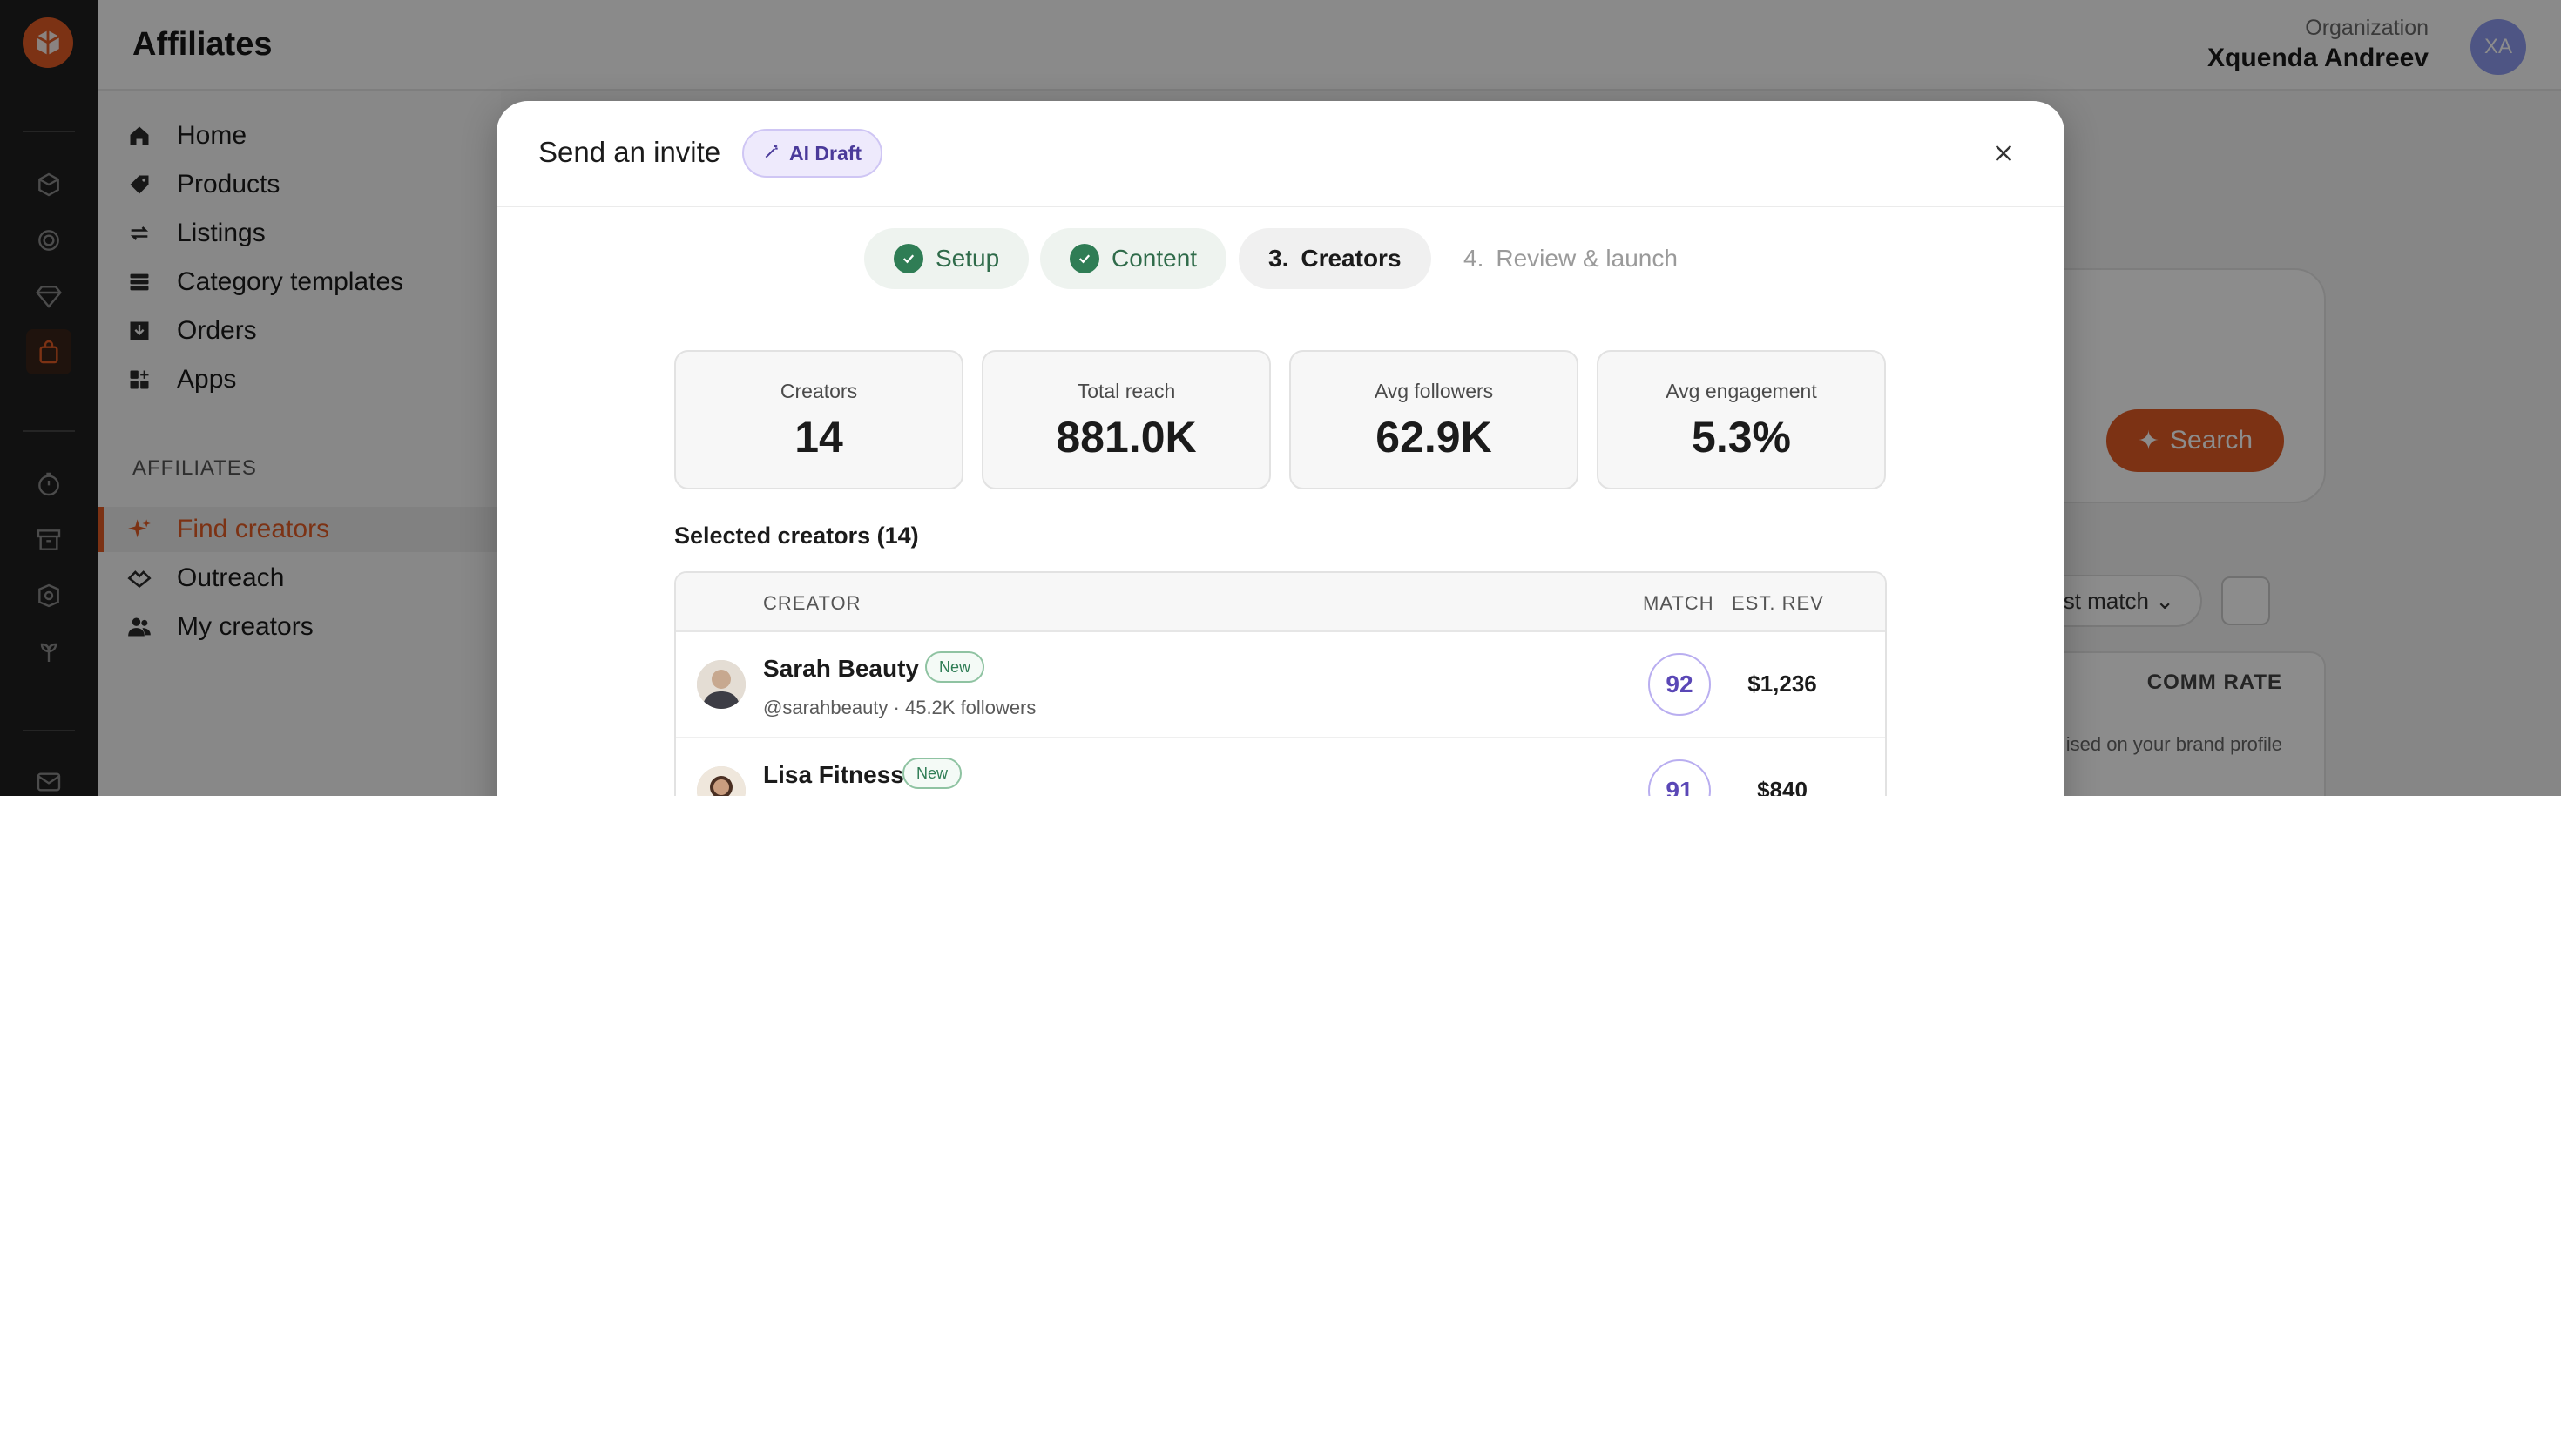  Describe the element at coordinates (947, 258) in the screenshot. I see `step-setup: Setup` at that location.